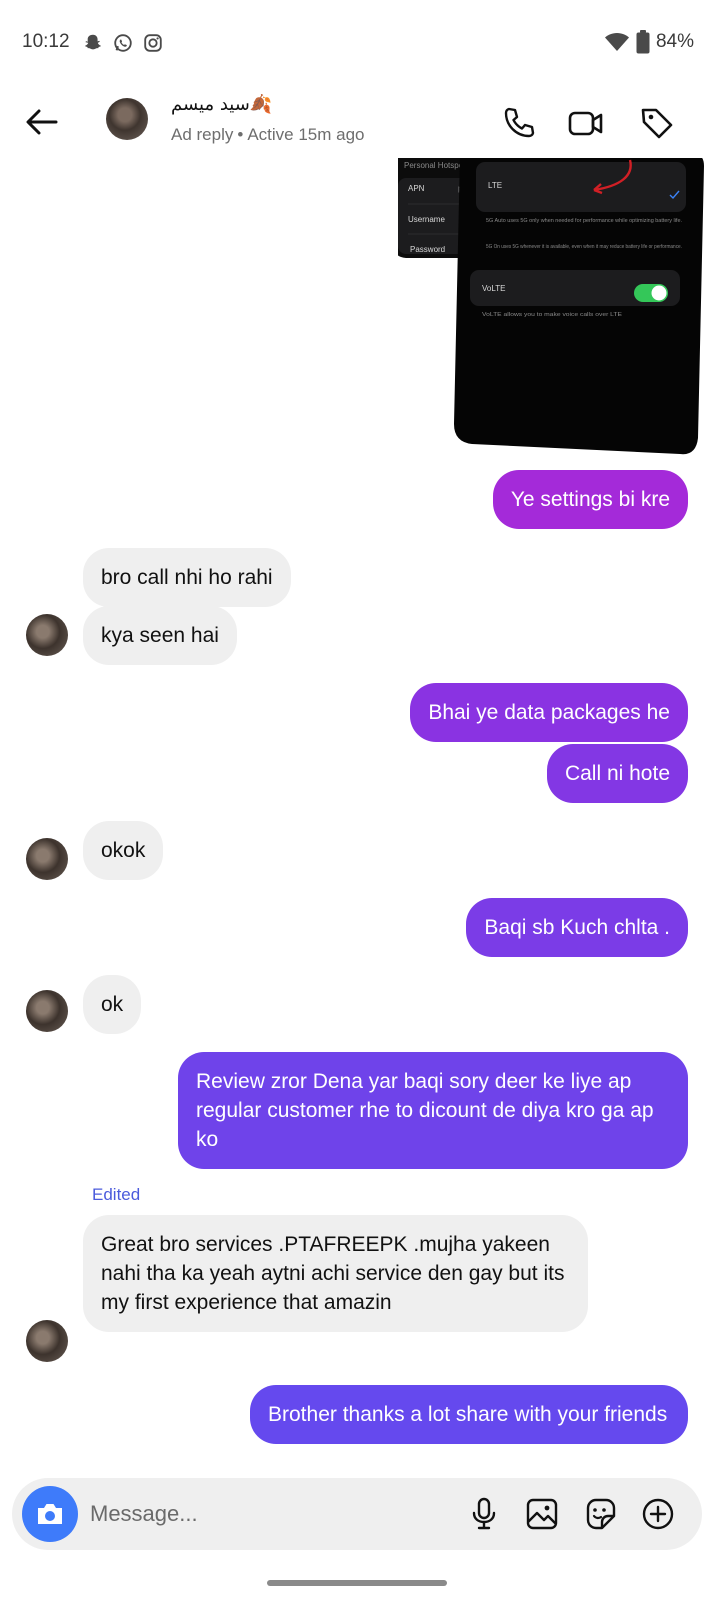  I want to click on video-icon, so click(586, 123).